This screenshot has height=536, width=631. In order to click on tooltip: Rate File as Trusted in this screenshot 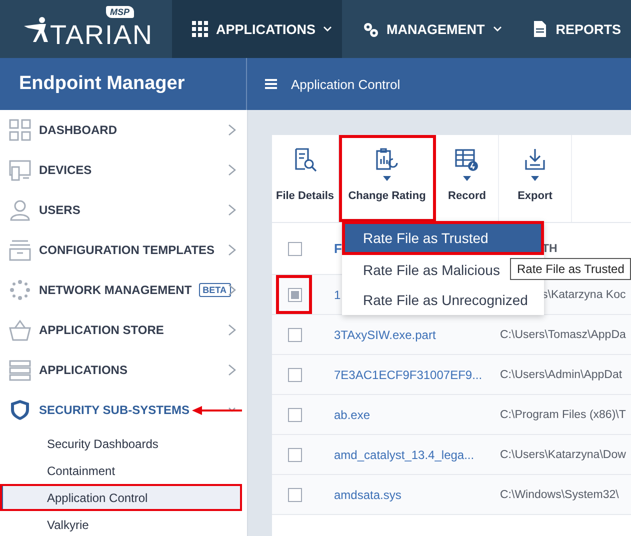, I will do `click(570, 269)`.